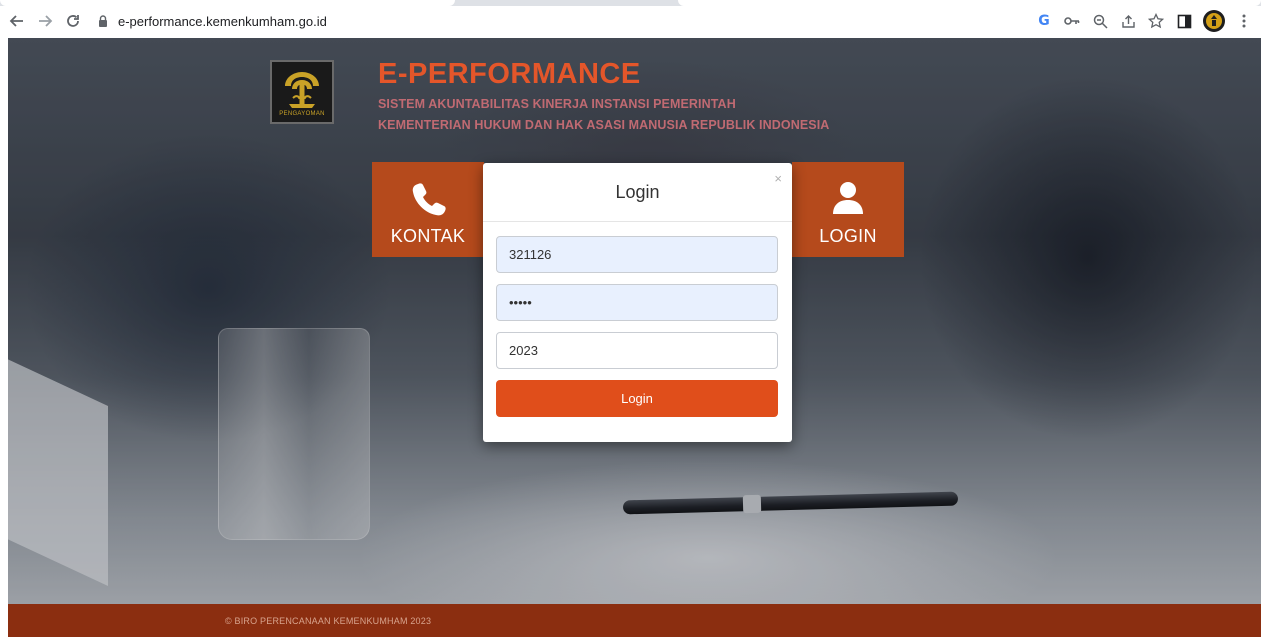 This screenshot has width=1261, height=637. I want to click on close-icon: ×, so click(778, 178).